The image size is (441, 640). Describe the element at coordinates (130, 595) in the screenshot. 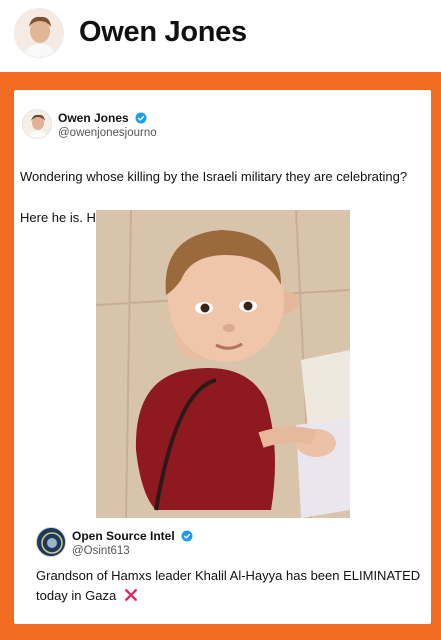

I see `cross-mark-icon` at that location.